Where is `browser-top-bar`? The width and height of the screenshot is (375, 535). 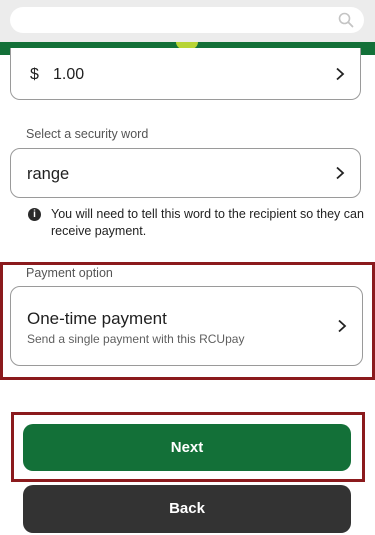 browser-top-bar is located at coordinates (187, 21).